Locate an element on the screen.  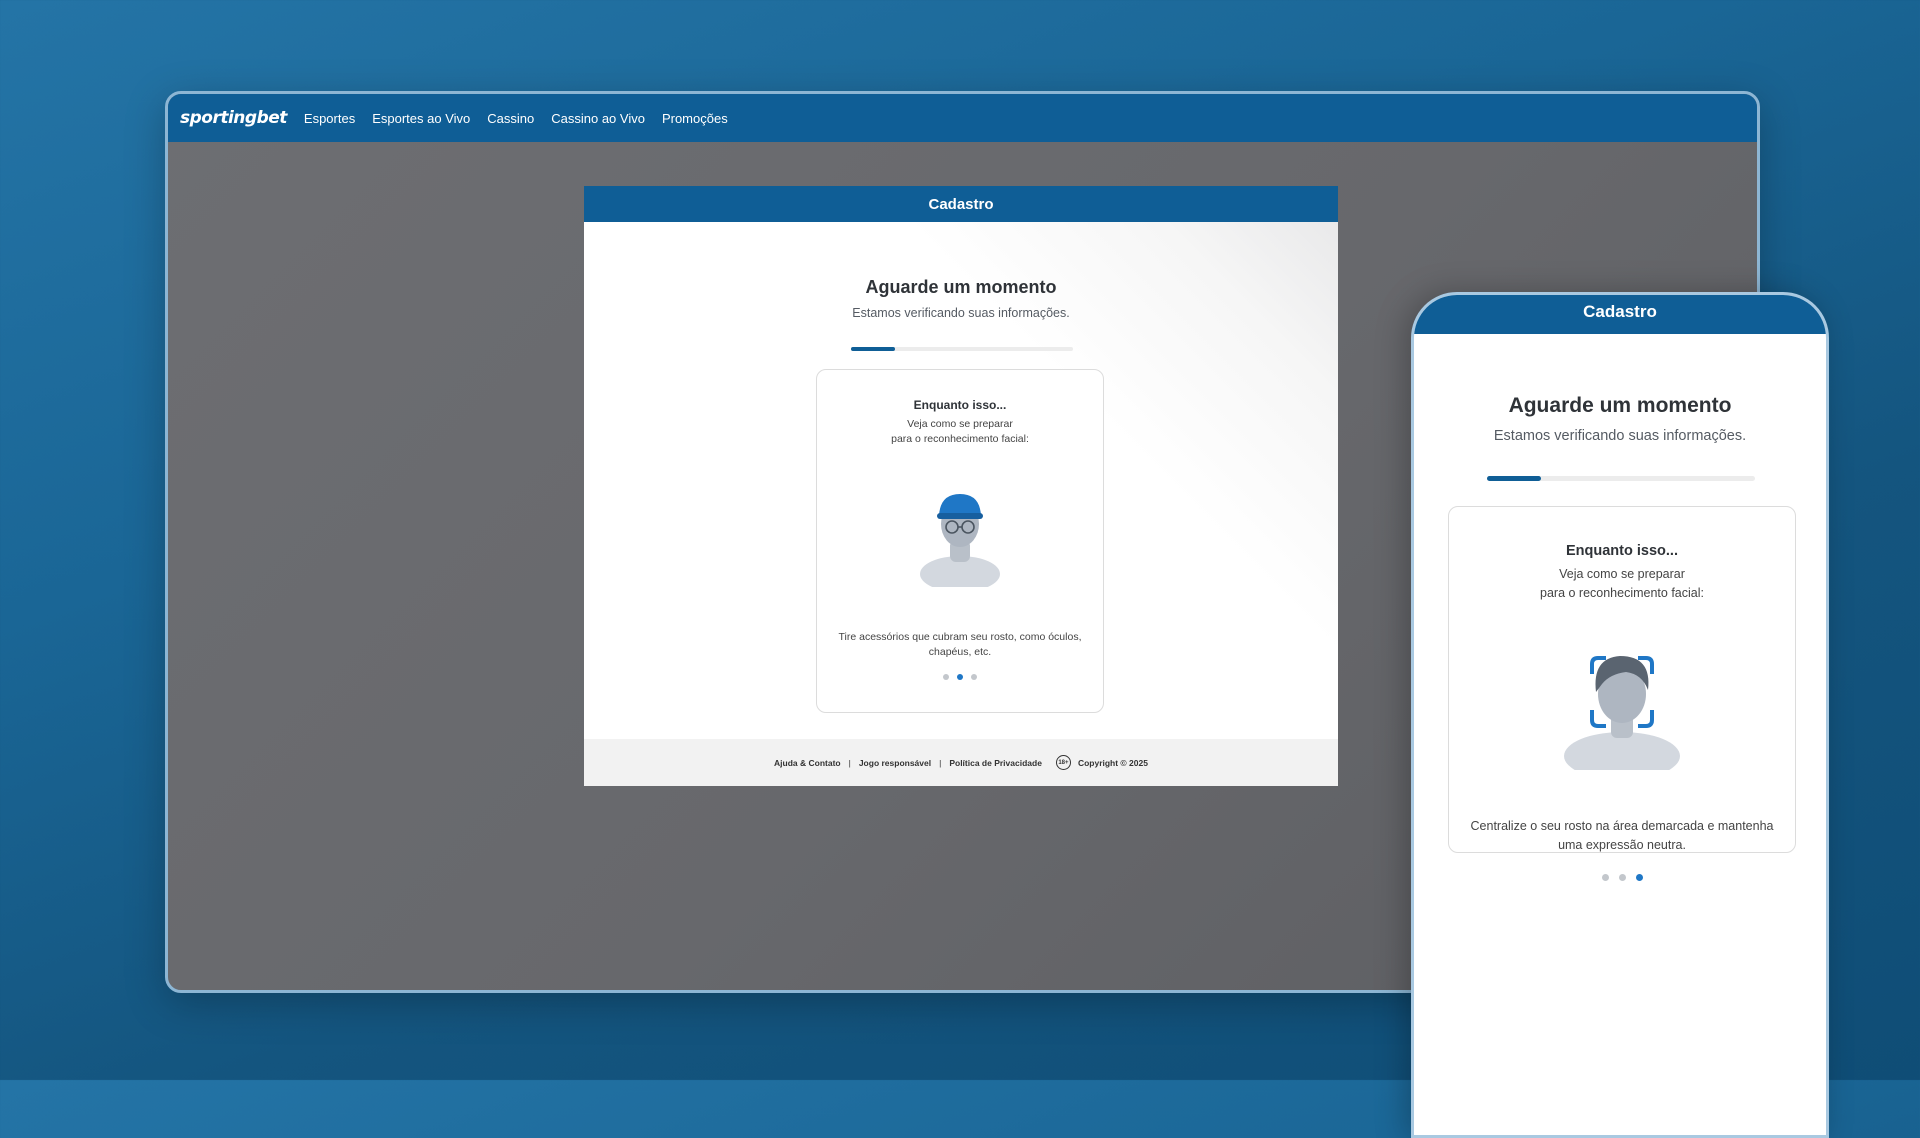
nav-esportes-ao-vivo: Esportes ao Vivo is located at coordinates (421, 118).